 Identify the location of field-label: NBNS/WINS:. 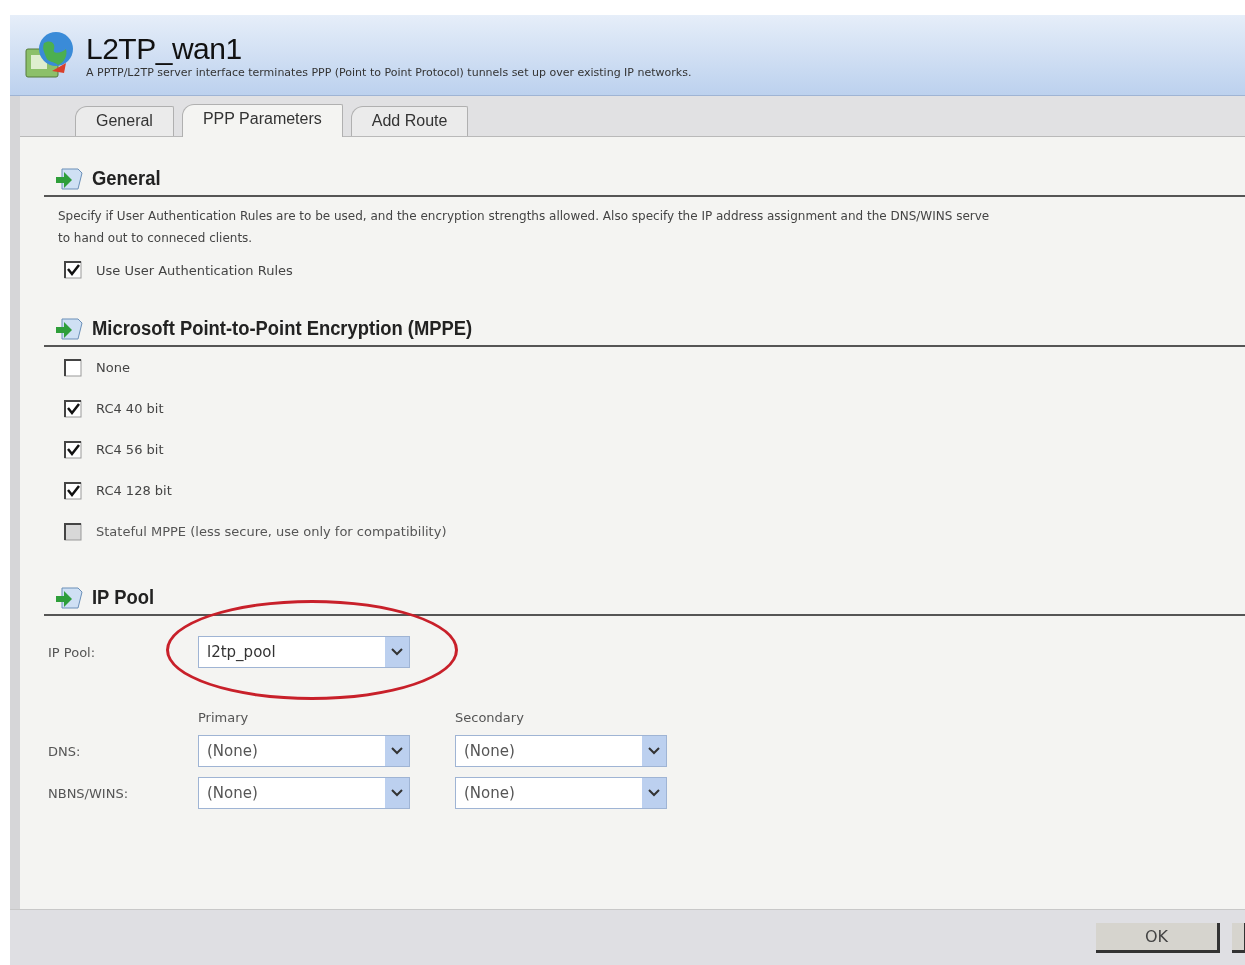
(89, 793).